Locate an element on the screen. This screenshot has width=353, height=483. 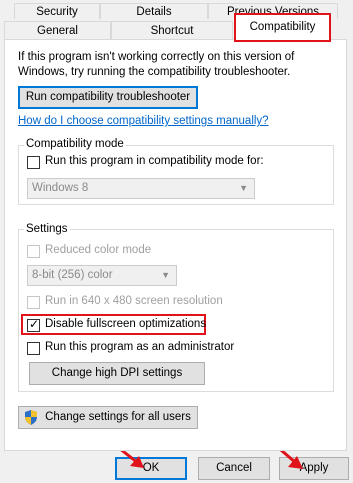
tab-compatibility: Compatibility is located at coordinates (282, 27).